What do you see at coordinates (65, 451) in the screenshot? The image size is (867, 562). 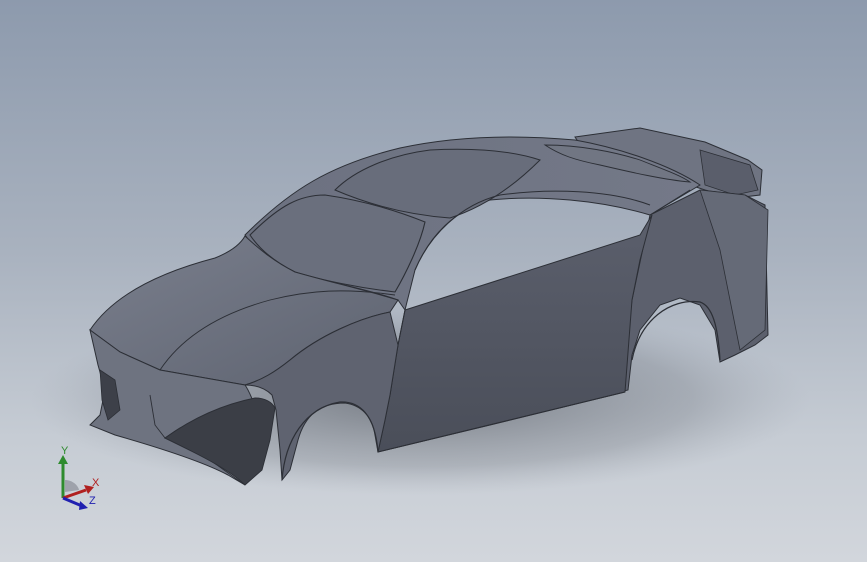 I see `y-axis-label: Y` at bounding box center [65, 451].